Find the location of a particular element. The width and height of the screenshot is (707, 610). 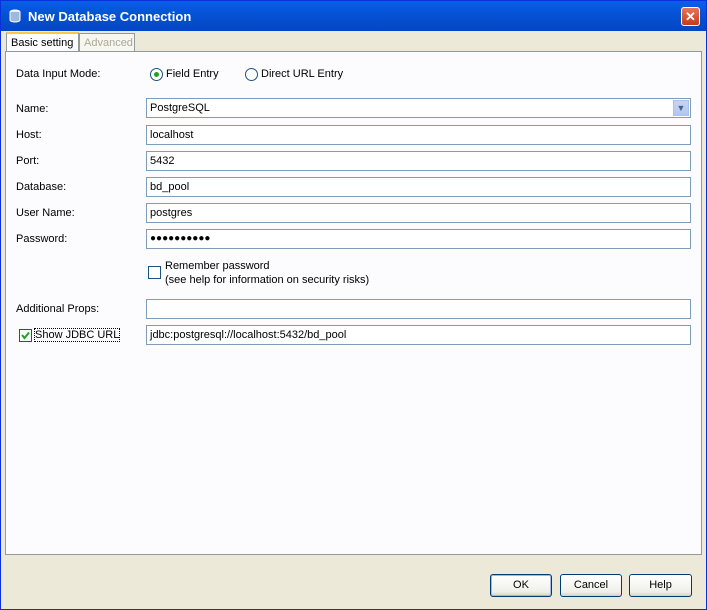

user-name-input: postgres is located at coordinates (418, 213).